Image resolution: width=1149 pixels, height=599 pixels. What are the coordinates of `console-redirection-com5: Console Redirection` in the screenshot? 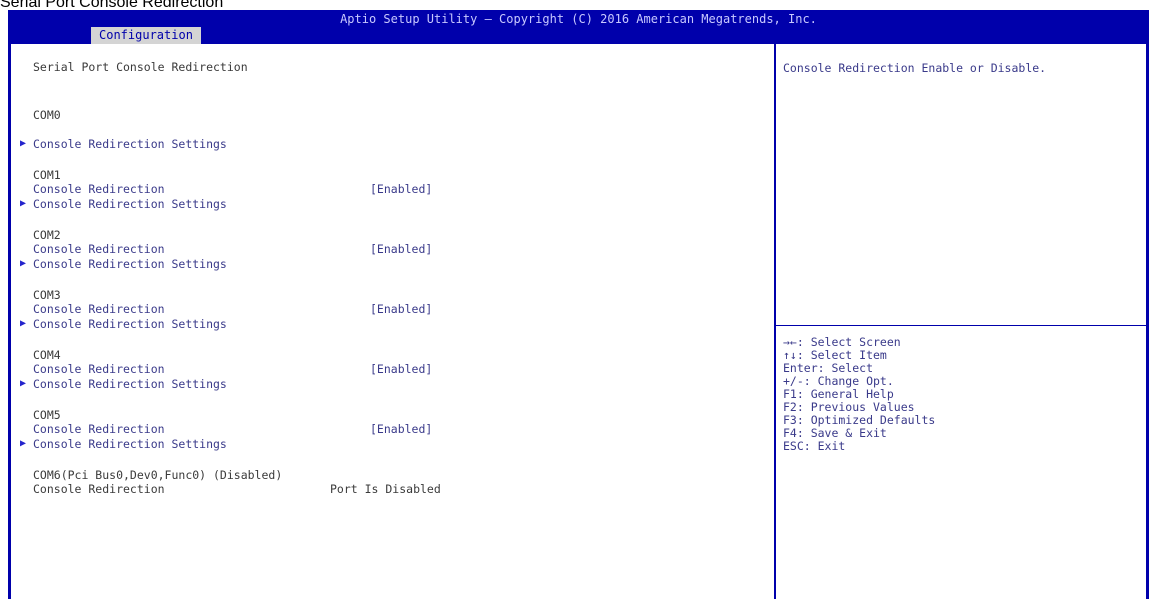 It's located at (99, 429).